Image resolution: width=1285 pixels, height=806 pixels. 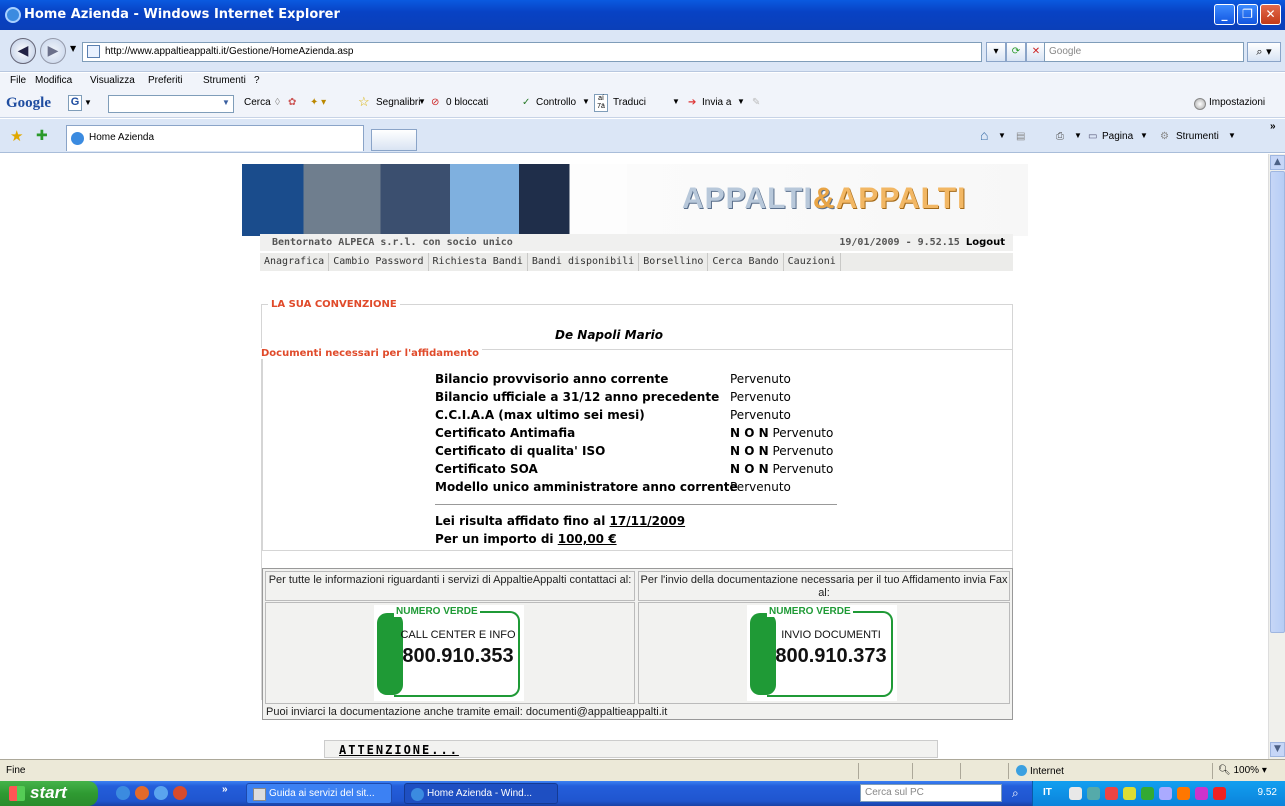 What do you see at coordinates (394, 140) in the screenshot?
I see `new-tab-button` at bounding box center [394, 140].